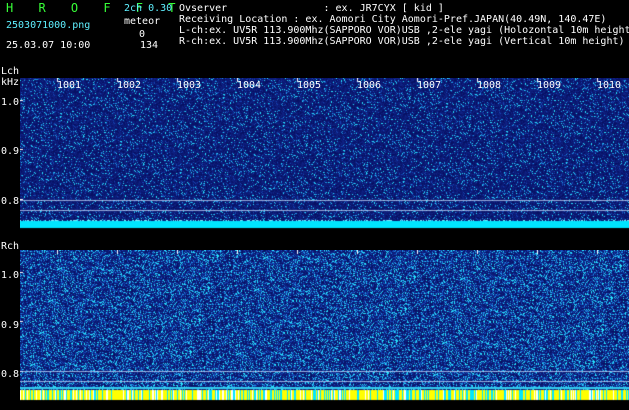  What do you see at coordinates (10, 71) in the screenshot?
I see `lch-label: Lch` at bounding box center [10, 71].